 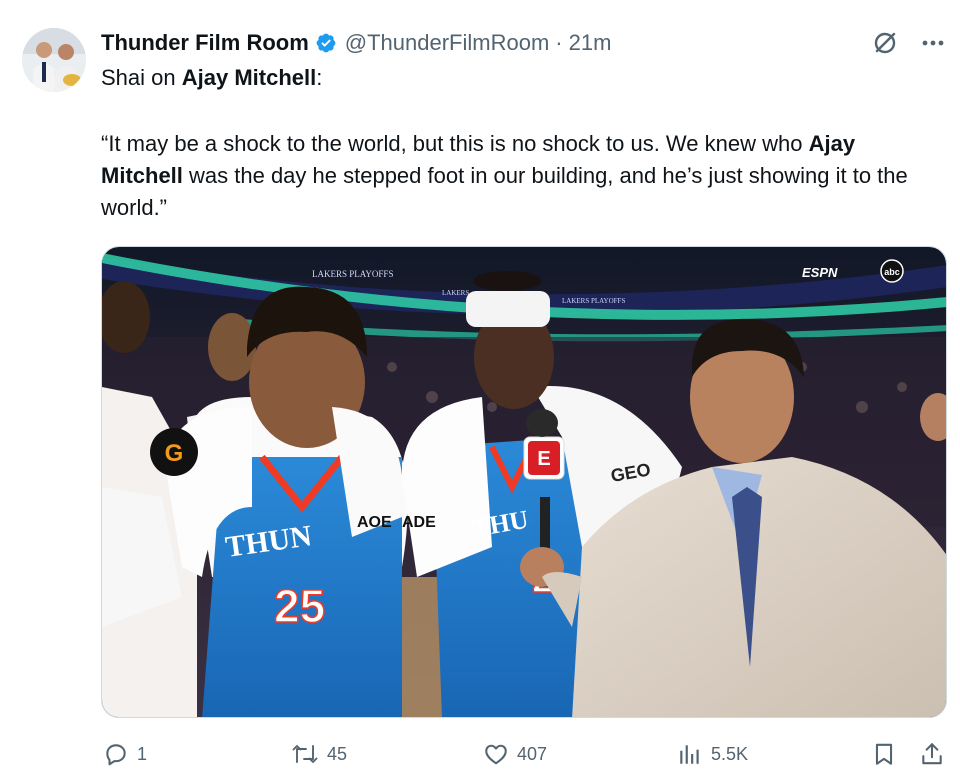 I want to click on bookmark-icon, so click(x=884, y=754).